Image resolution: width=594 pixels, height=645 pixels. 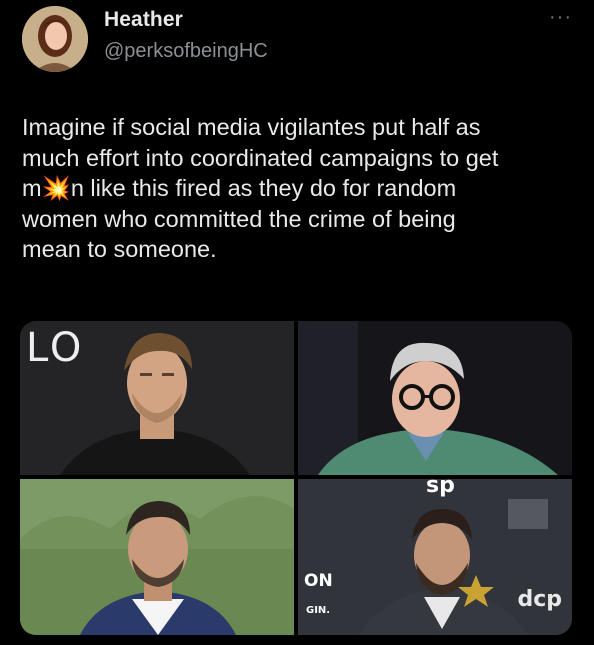 What do you see at coordinates (435, 557) in the screenshot?
I see `photo-tile-4: sp dcp` at bounding box center [435, 557].